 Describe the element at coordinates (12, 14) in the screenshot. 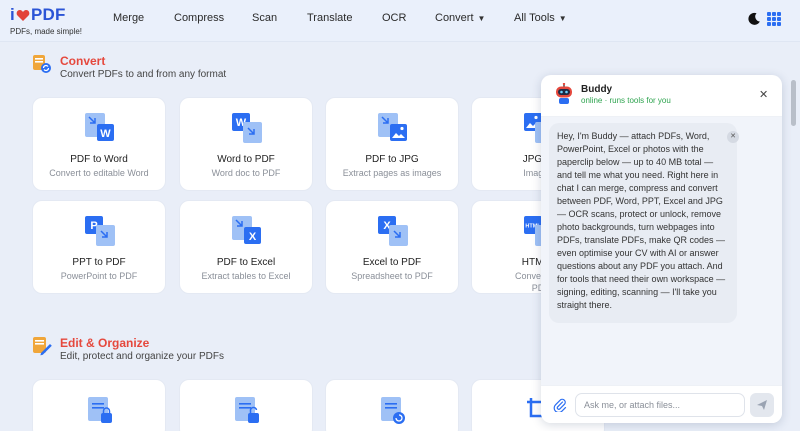

I see `logo-prefix: i` at that location.